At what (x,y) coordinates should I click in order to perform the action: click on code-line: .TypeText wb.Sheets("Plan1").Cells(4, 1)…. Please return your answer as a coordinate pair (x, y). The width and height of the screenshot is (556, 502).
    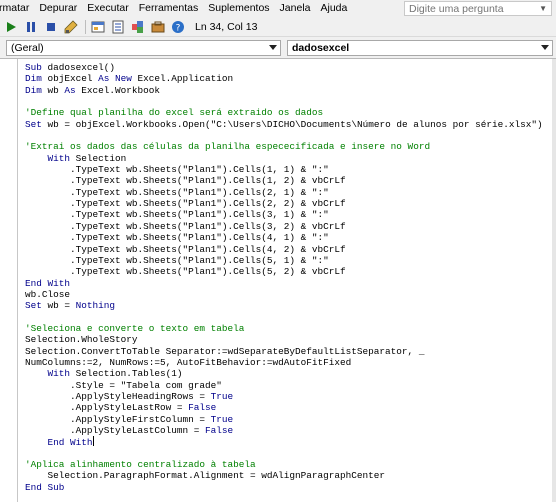
    Looking at the image, I should click on (290, 237).